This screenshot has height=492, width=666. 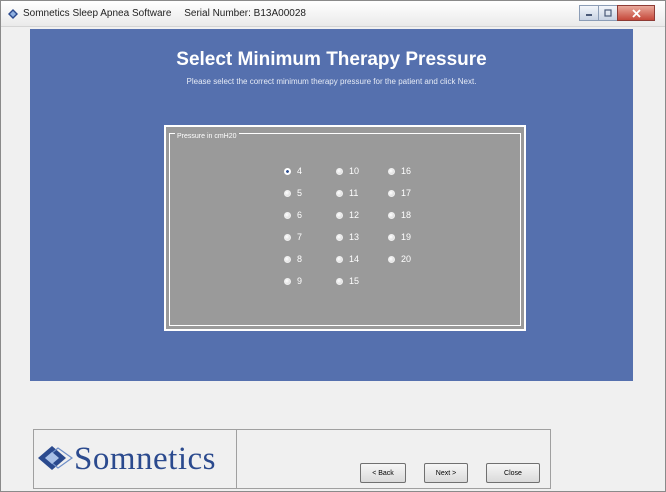 What do you see at coordinates (292, 459) in the screenshot?
I see `footer-bar: Somnetics < Back Next > Close` at bounding box center [292, 459].